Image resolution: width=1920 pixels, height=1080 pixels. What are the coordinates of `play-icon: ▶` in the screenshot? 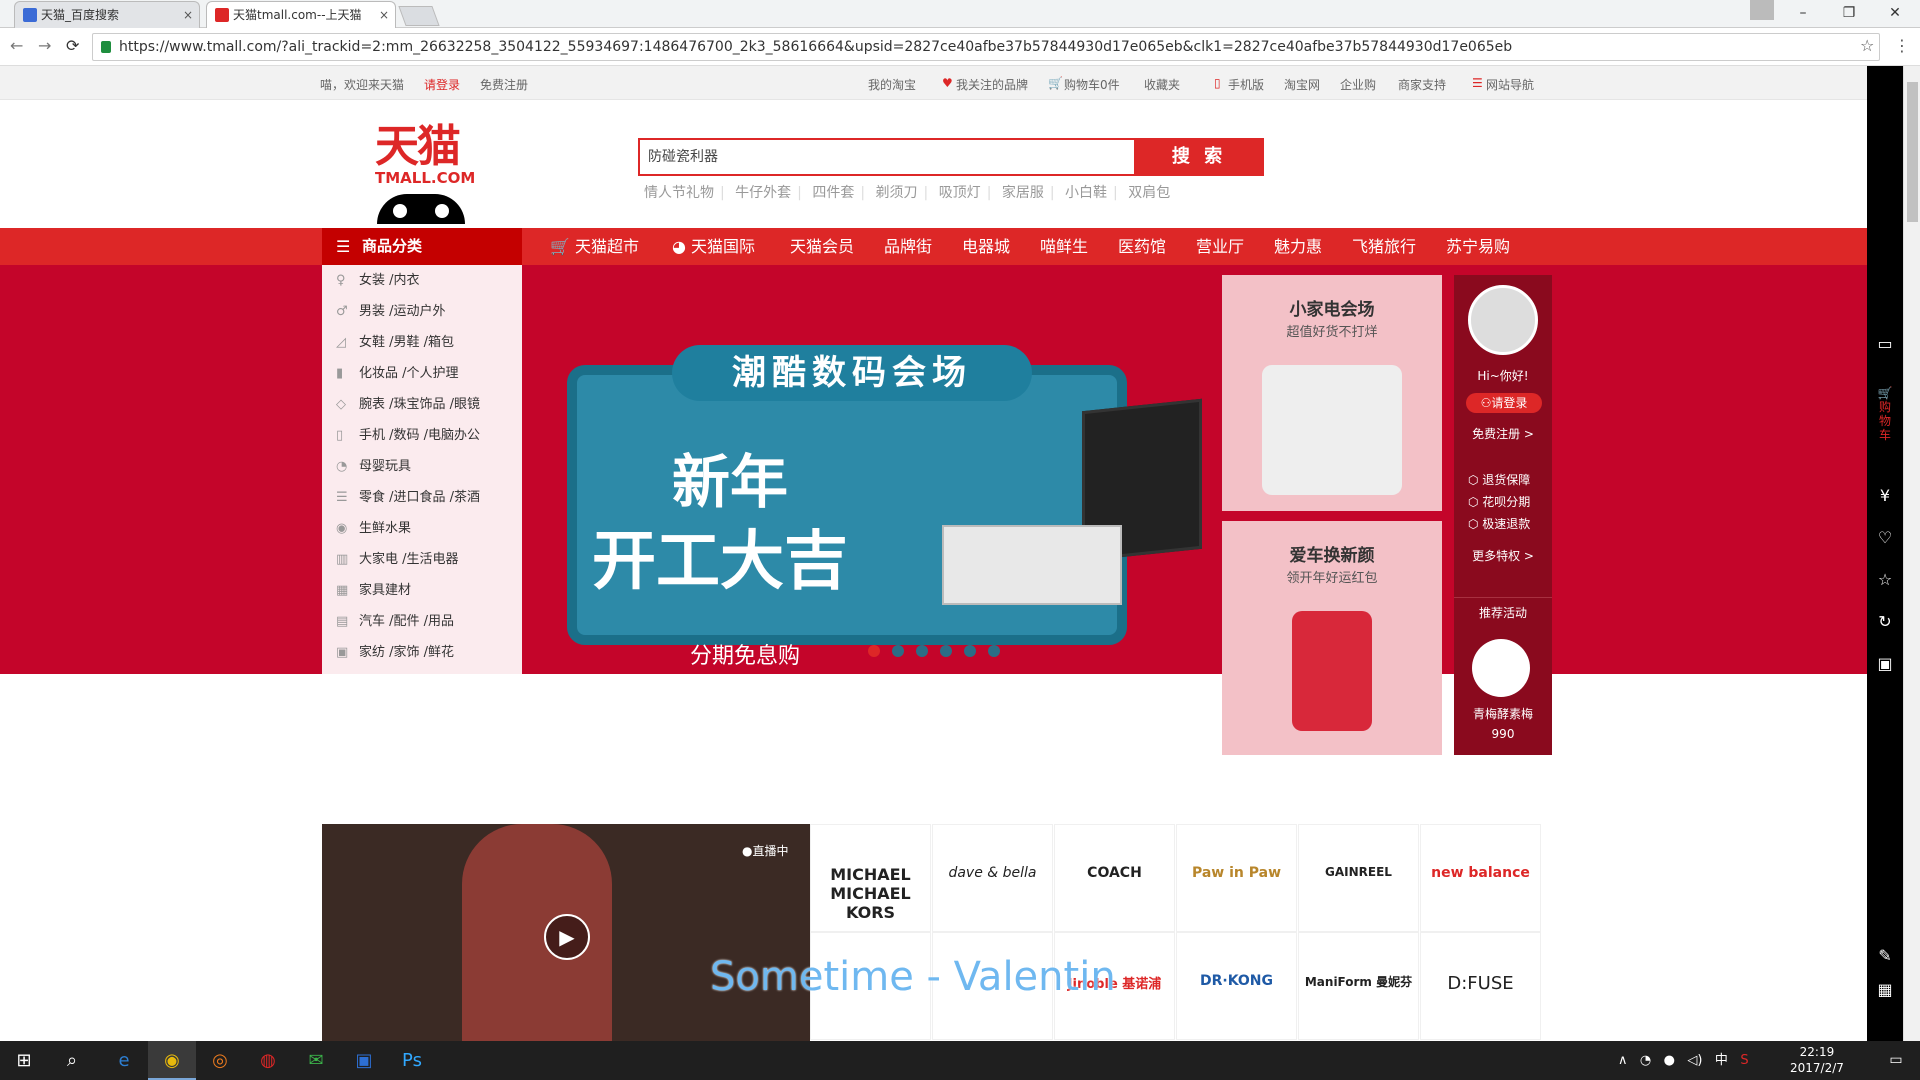 It's located at (567, 937).